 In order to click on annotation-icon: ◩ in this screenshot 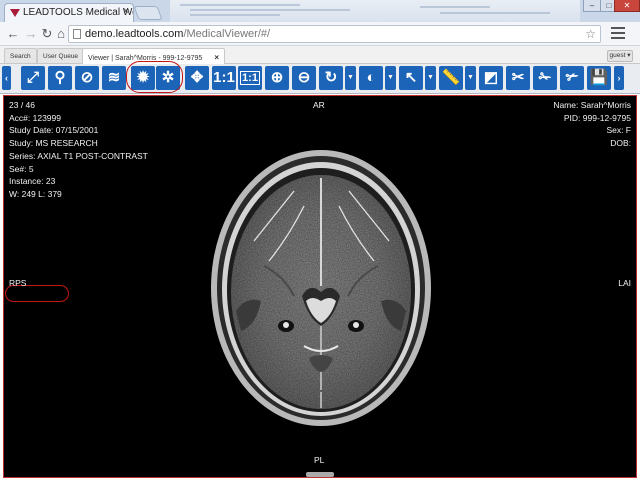, I will do `click(491, 78)`.